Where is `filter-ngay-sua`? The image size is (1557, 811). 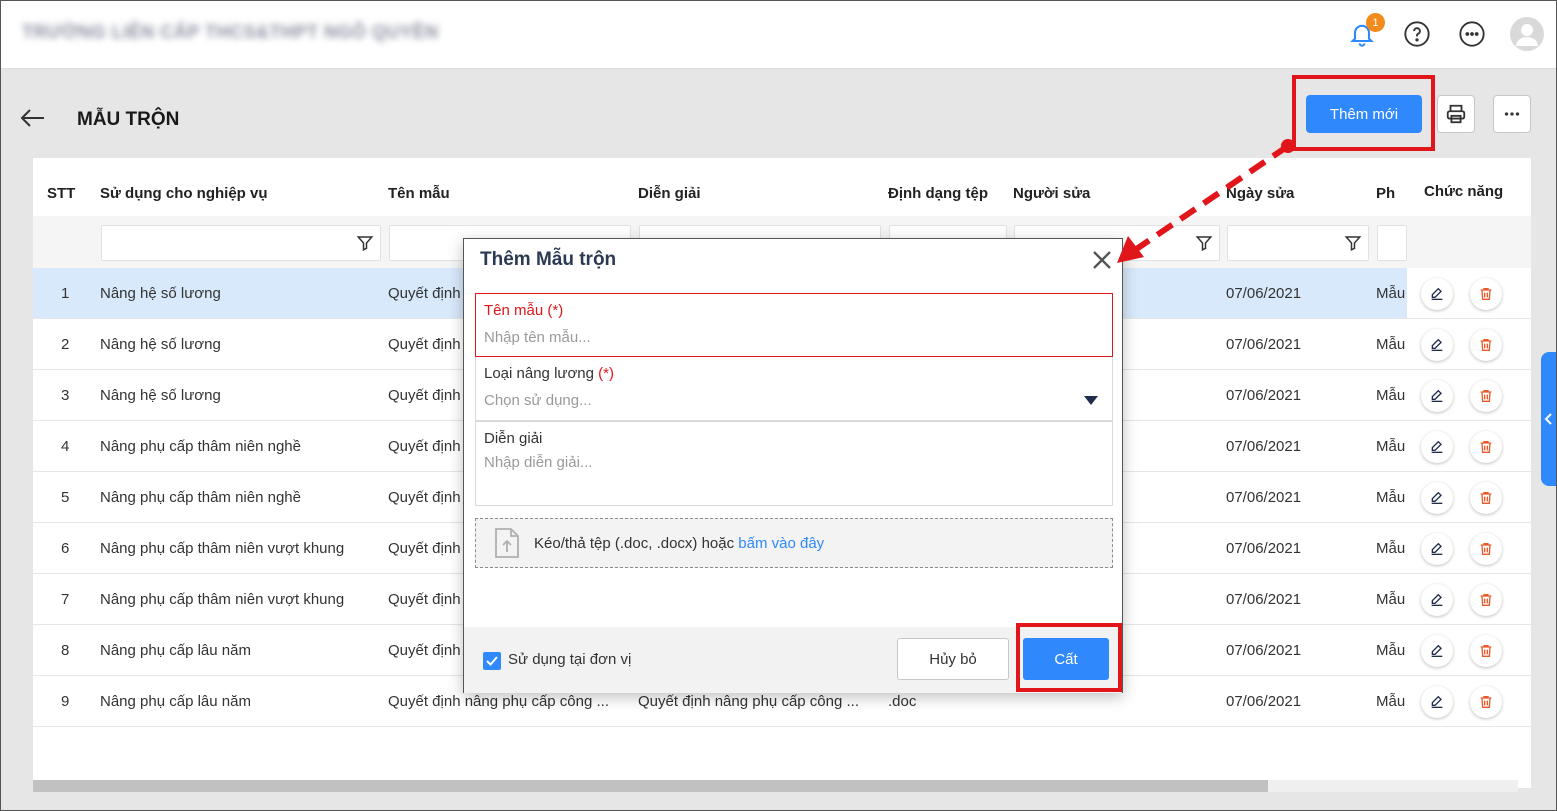
filter-ngay-sua is located at coordinates (1298, 243).